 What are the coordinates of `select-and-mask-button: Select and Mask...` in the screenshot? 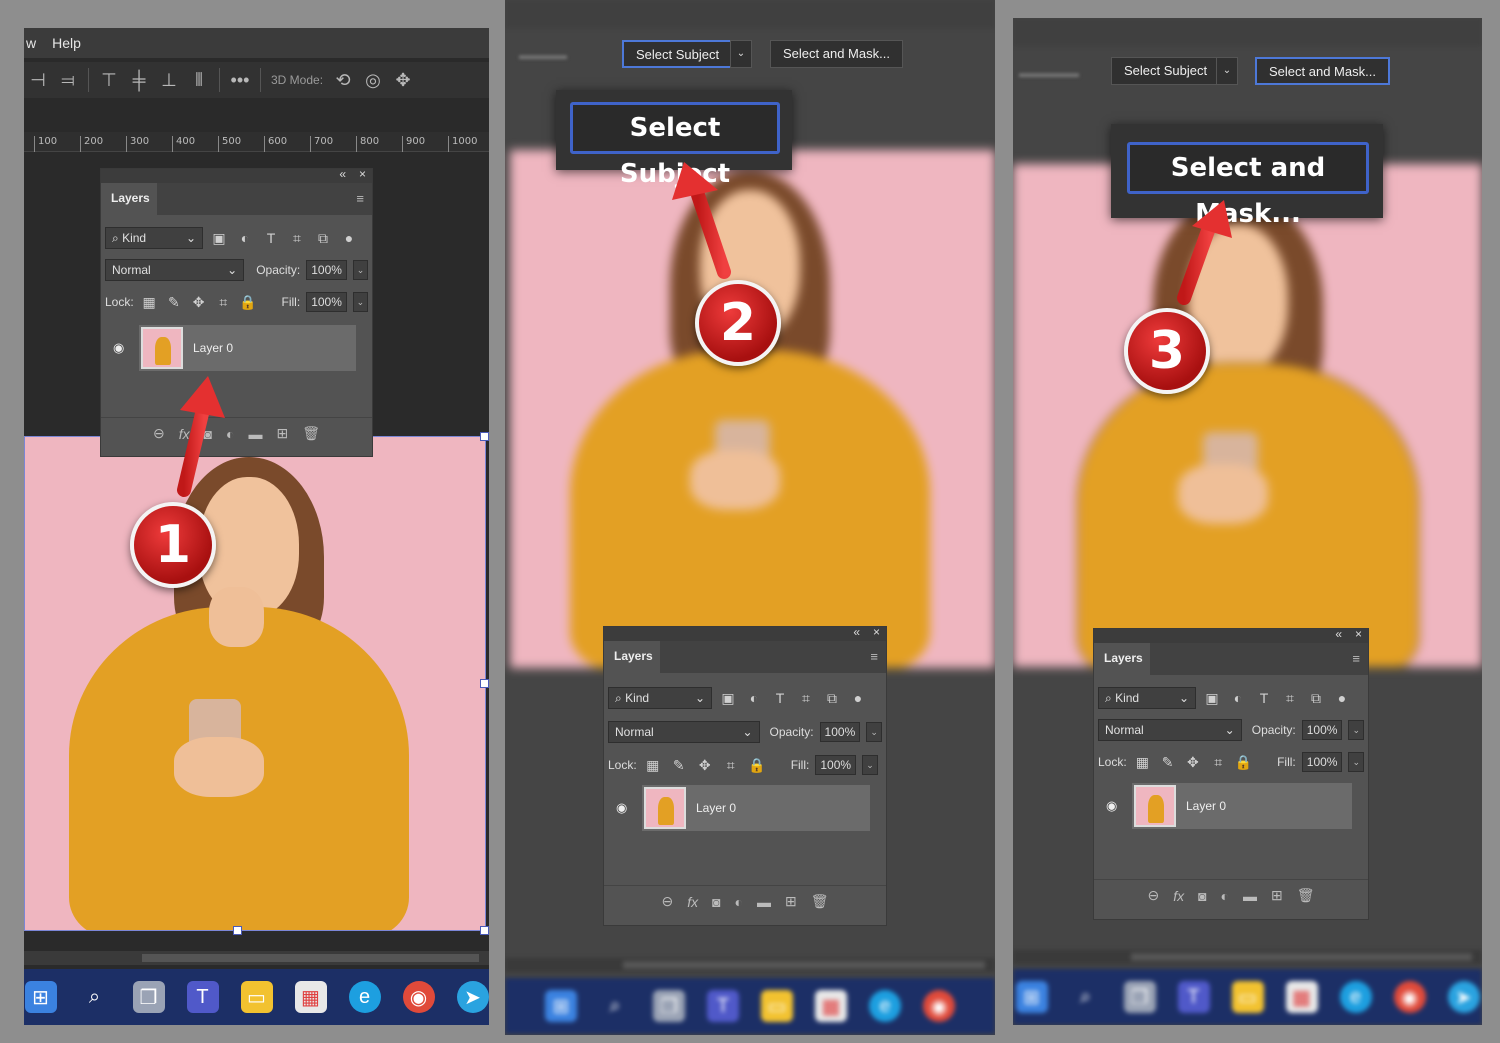 It's located at (836, 54).